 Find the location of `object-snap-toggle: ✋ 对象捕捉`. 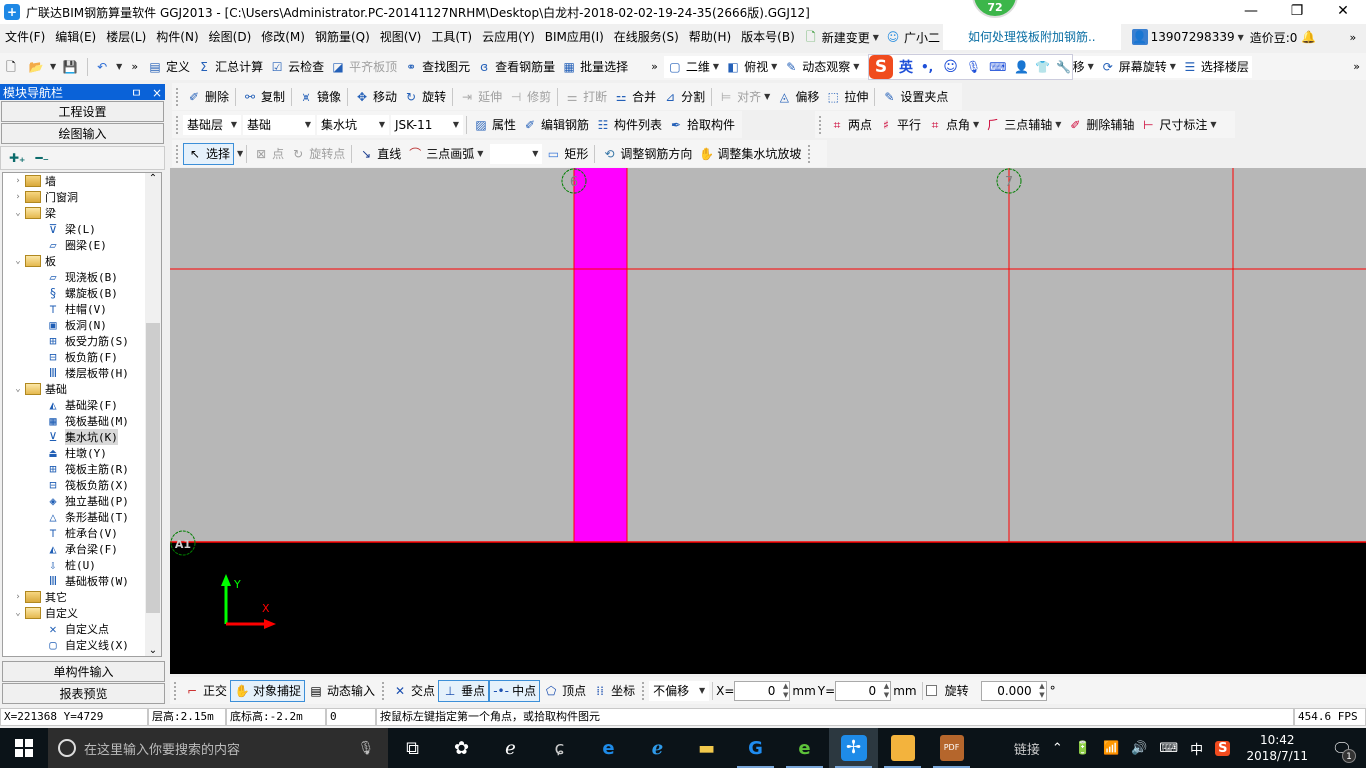

object-snap-toggle: ✋ 对象捕捉 is located at coordinates (268, 690).